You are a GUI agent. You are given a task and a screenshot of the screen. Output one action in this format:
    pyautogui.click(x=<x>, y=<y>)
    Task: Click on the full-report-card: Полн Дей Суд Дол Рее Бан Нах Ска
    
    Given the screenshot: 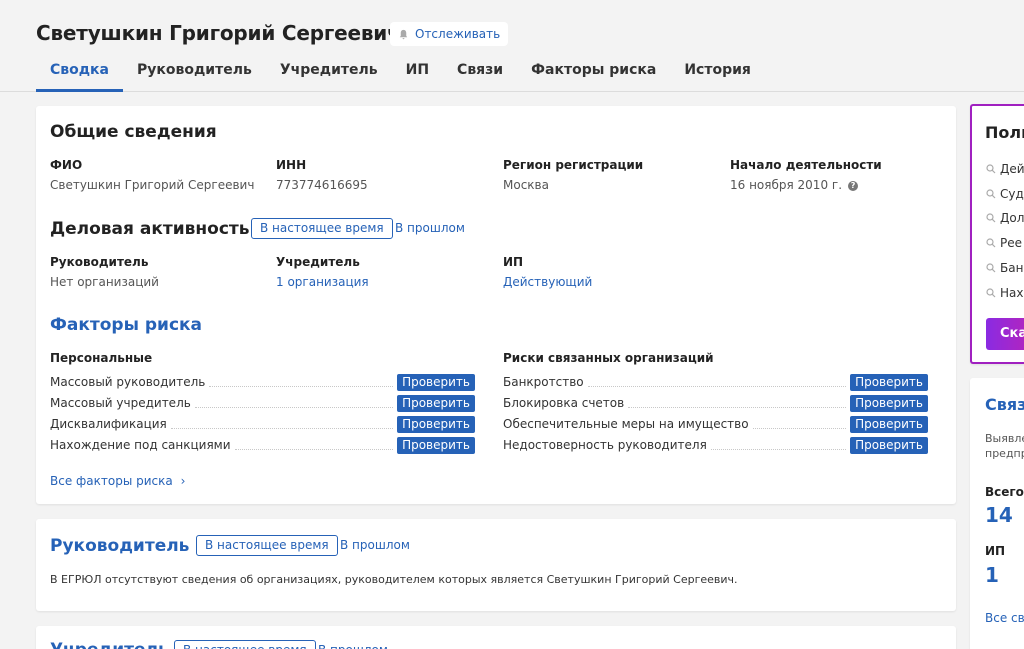 What is the action you would take?
    pyautogui.click(x=997, y=234)
    